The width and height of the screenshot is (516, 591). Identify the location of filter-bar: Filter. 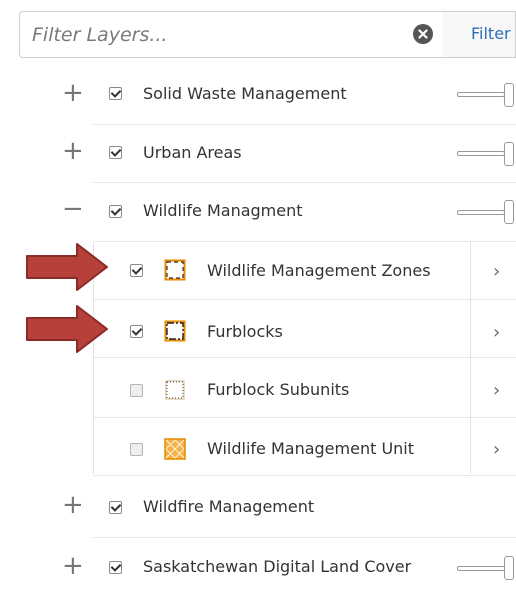
(267, 36).